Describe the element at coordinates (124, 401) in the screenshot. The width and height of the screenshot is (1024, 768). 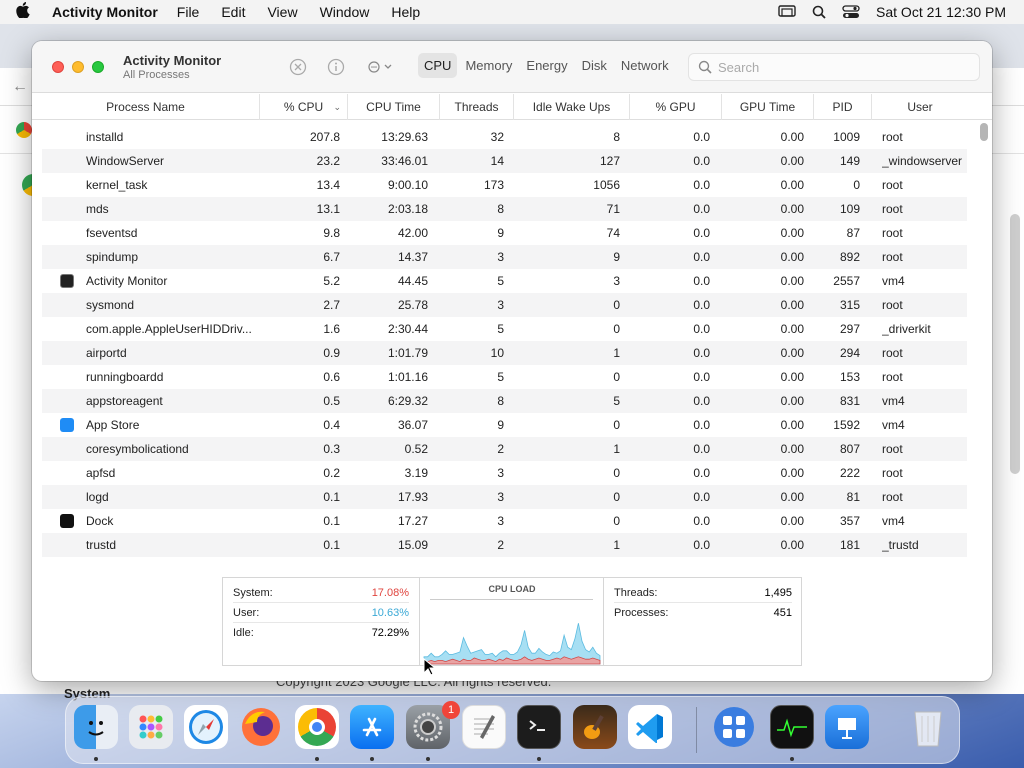
I see `cell-process-name: appstoreagent` at that location.